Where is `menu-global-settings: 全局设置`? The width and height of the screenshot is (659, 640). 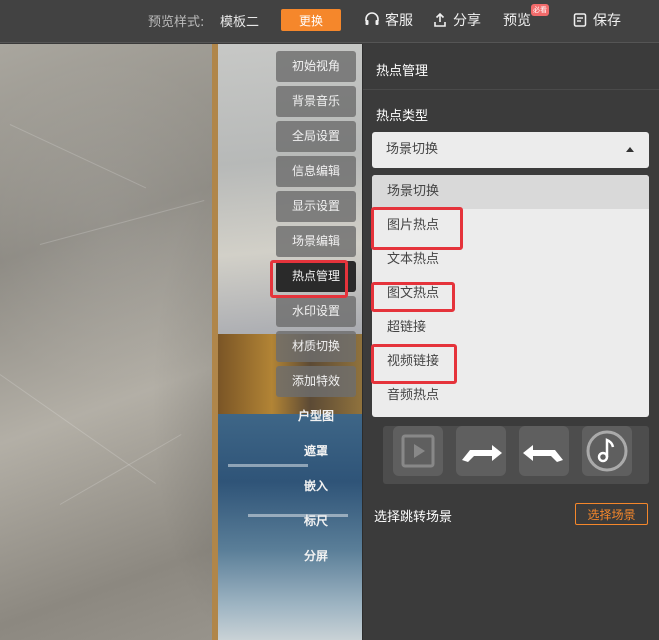 menu-global-settings: 全局设置 is located at coordinates (316, 136).